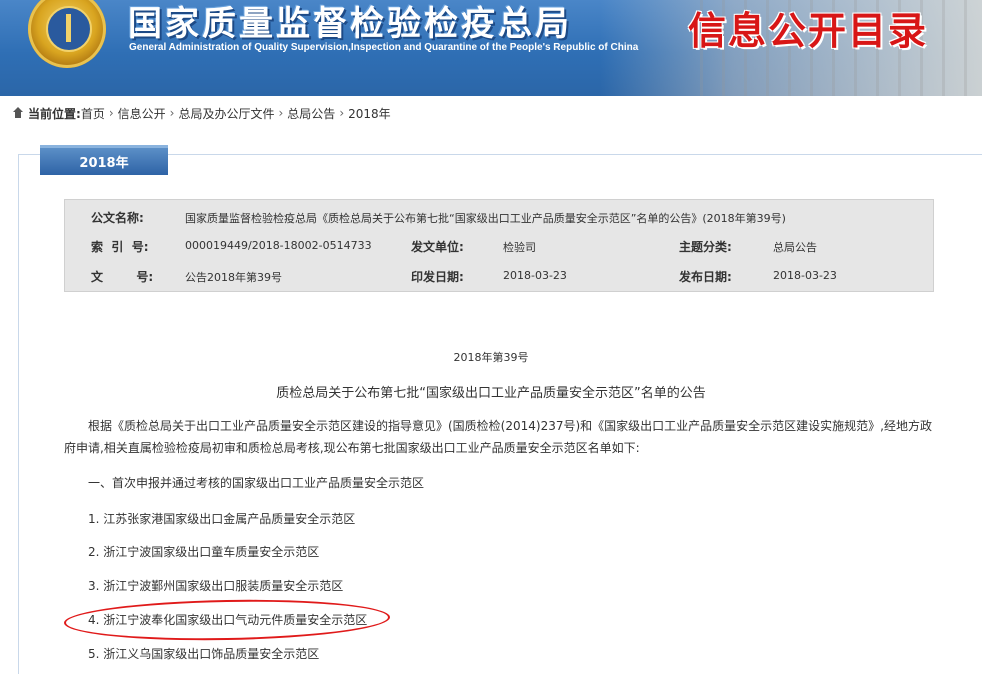  Describe the element at coordinates (222, 519) in the screenshot. I see `list-item: 1. 江苏张家港国家级出口金属产品质量安全示范区` at that location.